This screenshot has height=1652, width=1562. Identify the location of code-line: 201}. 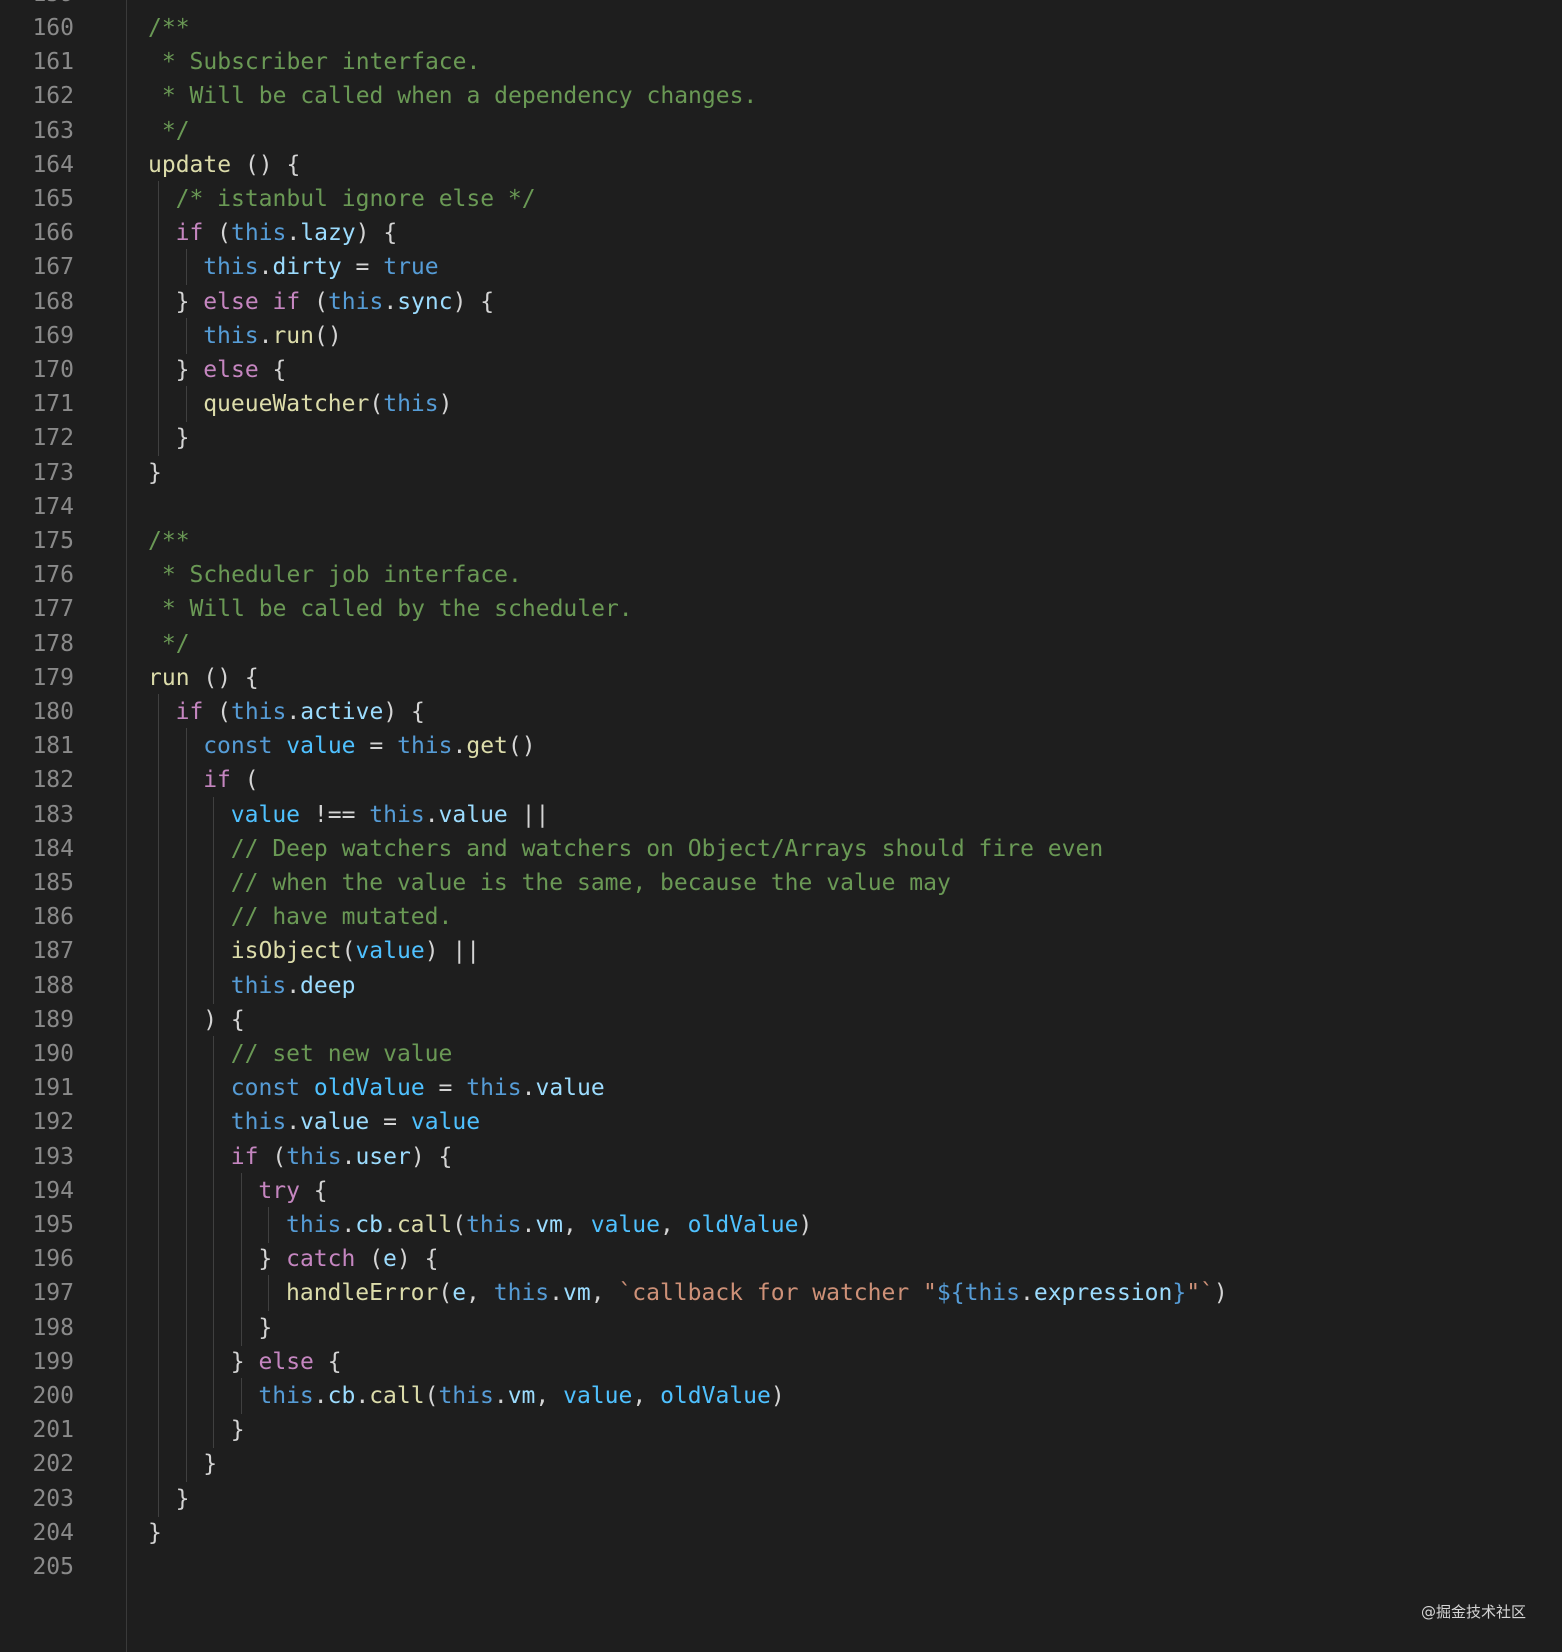
(781, 1430).